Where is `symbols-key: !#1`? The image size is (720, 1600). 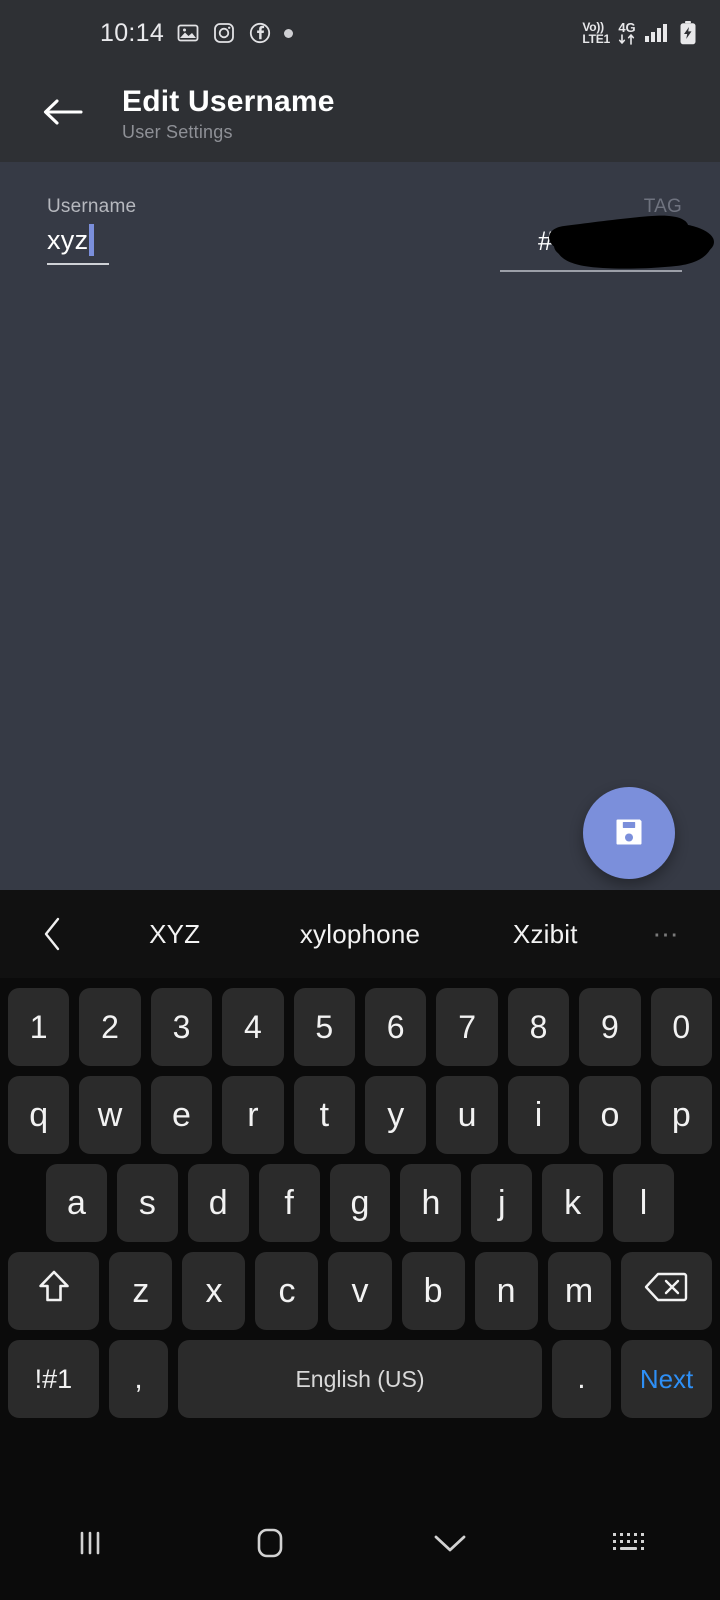
symbols-key: !#1 is located at coordinates (53, 1379).